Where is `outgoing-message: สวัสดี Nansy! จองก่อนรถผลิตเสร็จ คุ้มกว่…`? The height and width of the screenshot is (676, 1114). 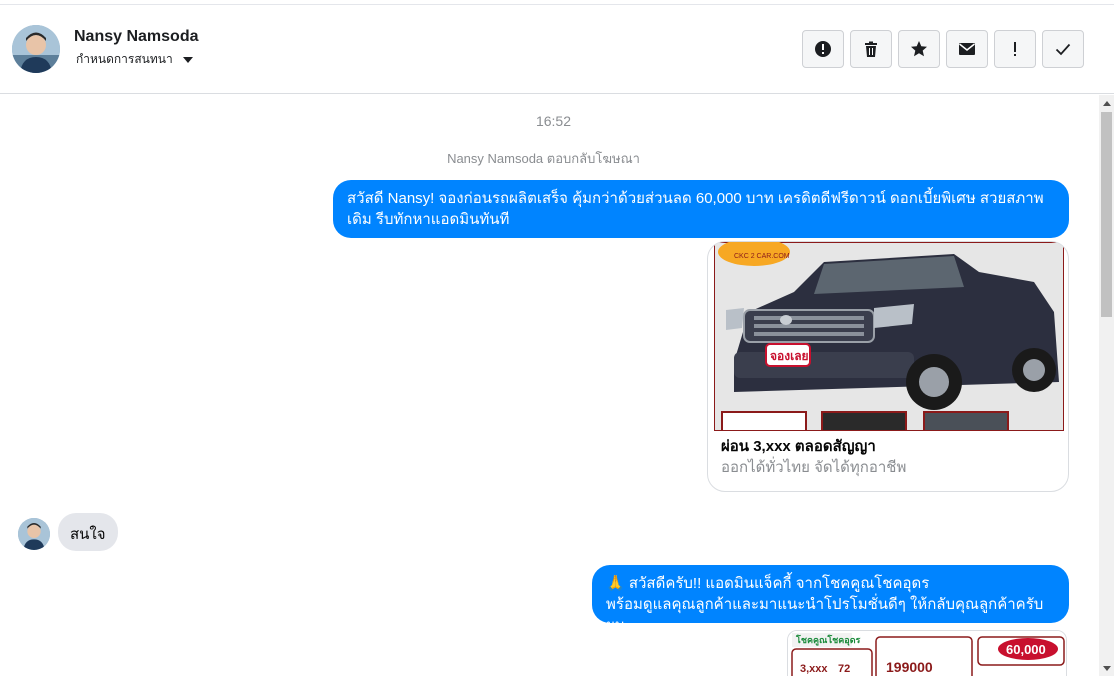 outgoing-message: สวัสดี Nansy! จองก่อนรถผลิตเสร็จ คุ้มกว่… is located at coordinates (701, 209).